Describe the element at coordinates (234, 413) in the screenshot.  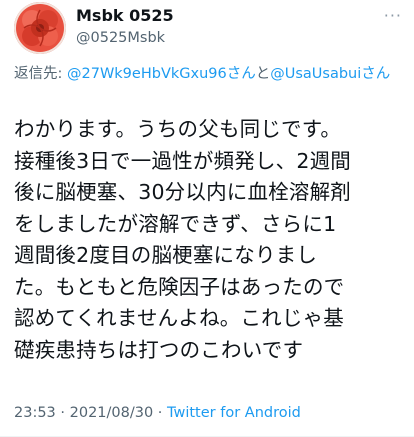
I see `tweet-source: Twitter for Android` at that location.